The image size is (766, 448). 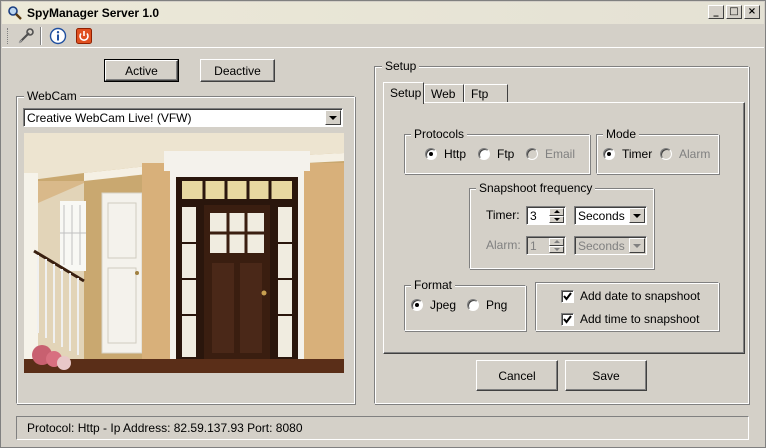 What do you see at coordinates (621, 134) in the screenshot?
I see `mode-label: Mode` at bounding box center [621, 134].